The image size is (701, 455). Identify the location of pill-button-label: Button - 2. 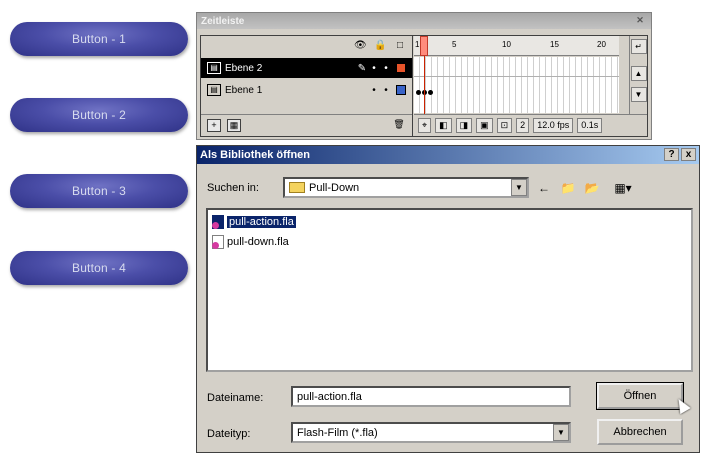
(99, 115).